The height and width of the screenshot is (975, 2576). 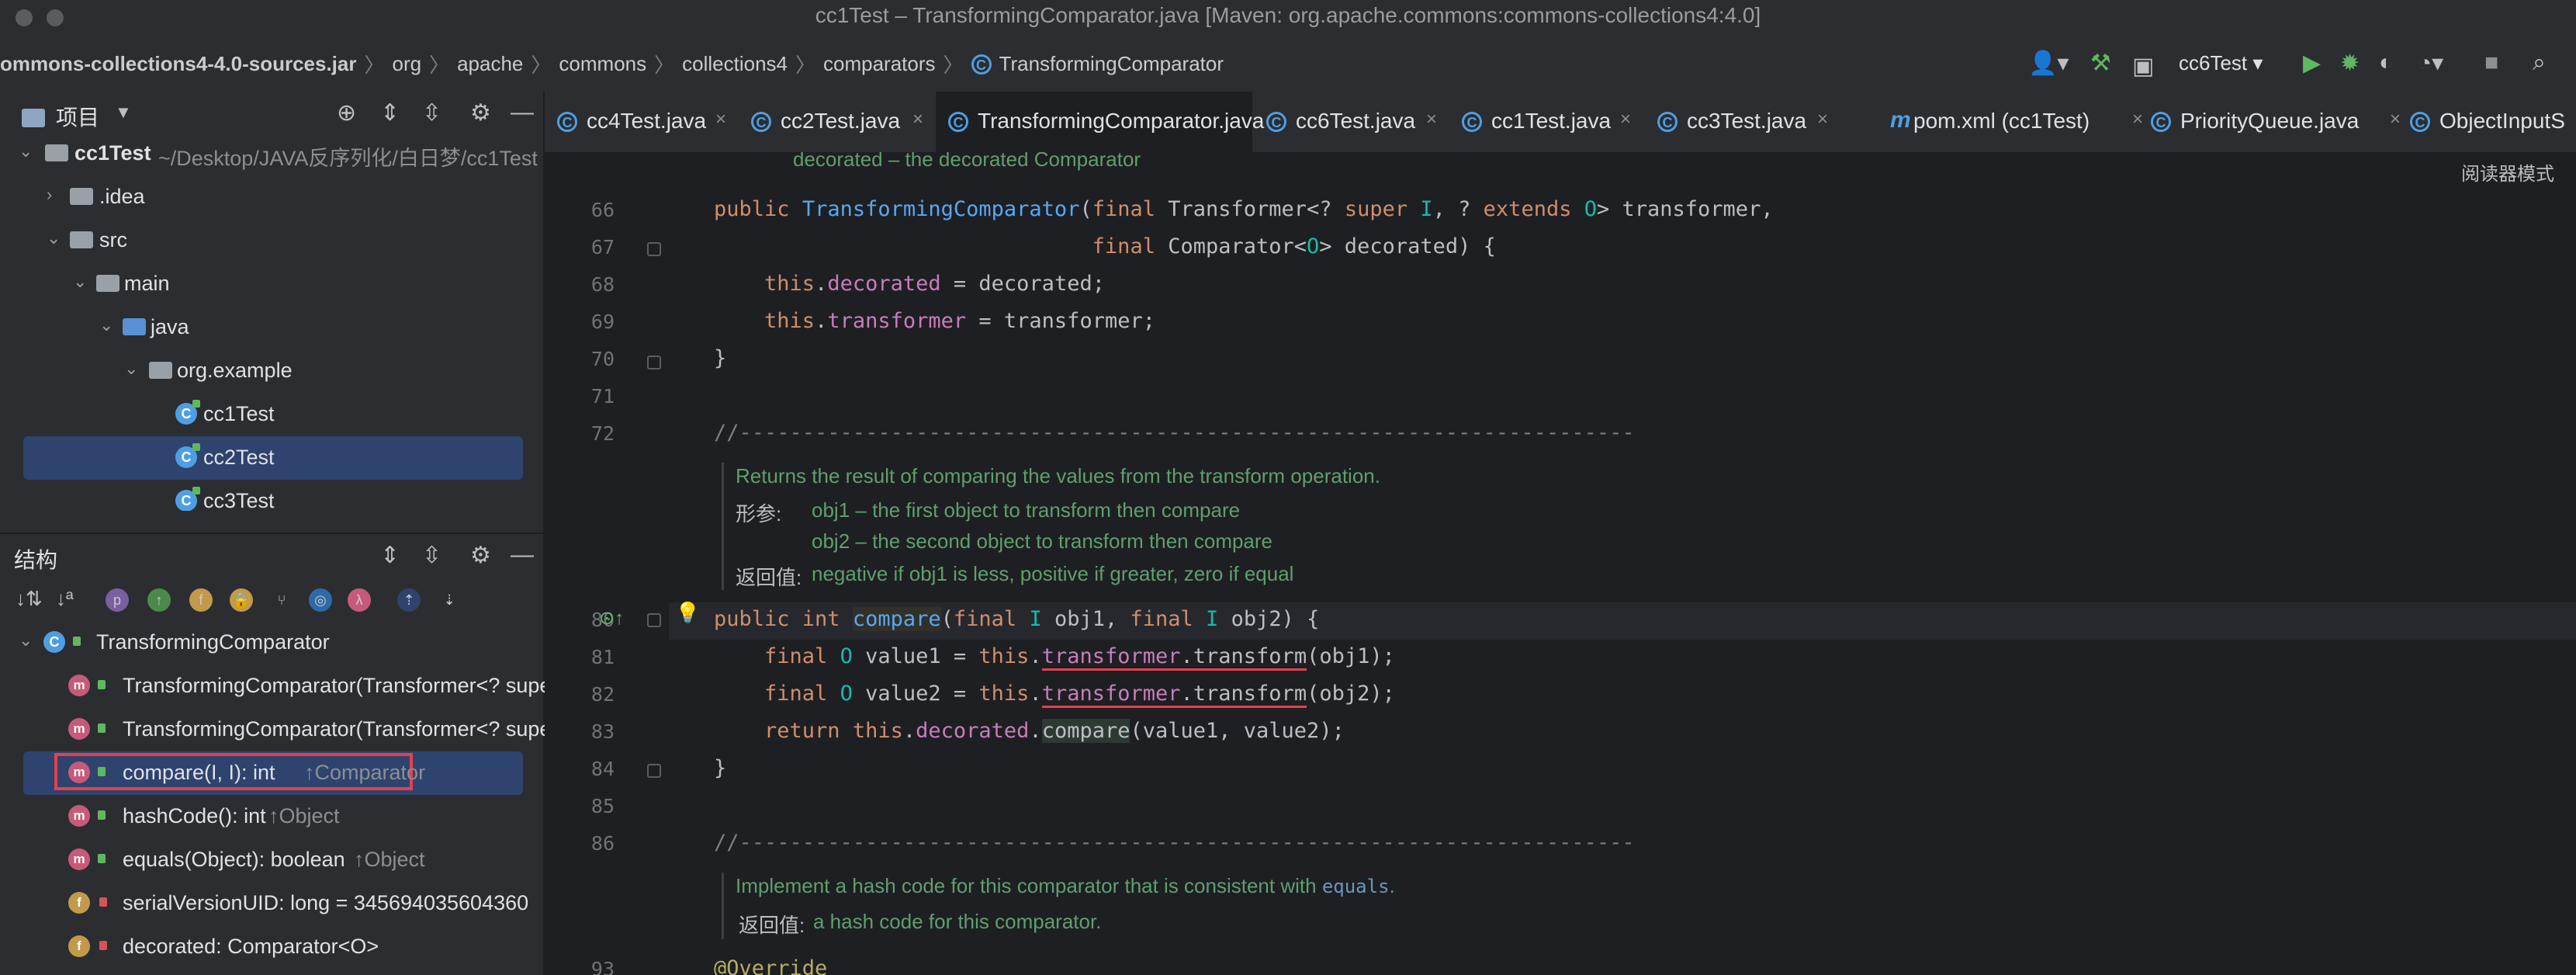 What do you see at coordinates (2221, 63) in the screenshot?
I see `run-config-select: cc6Test ▾` at bounding box center [2221, 63].